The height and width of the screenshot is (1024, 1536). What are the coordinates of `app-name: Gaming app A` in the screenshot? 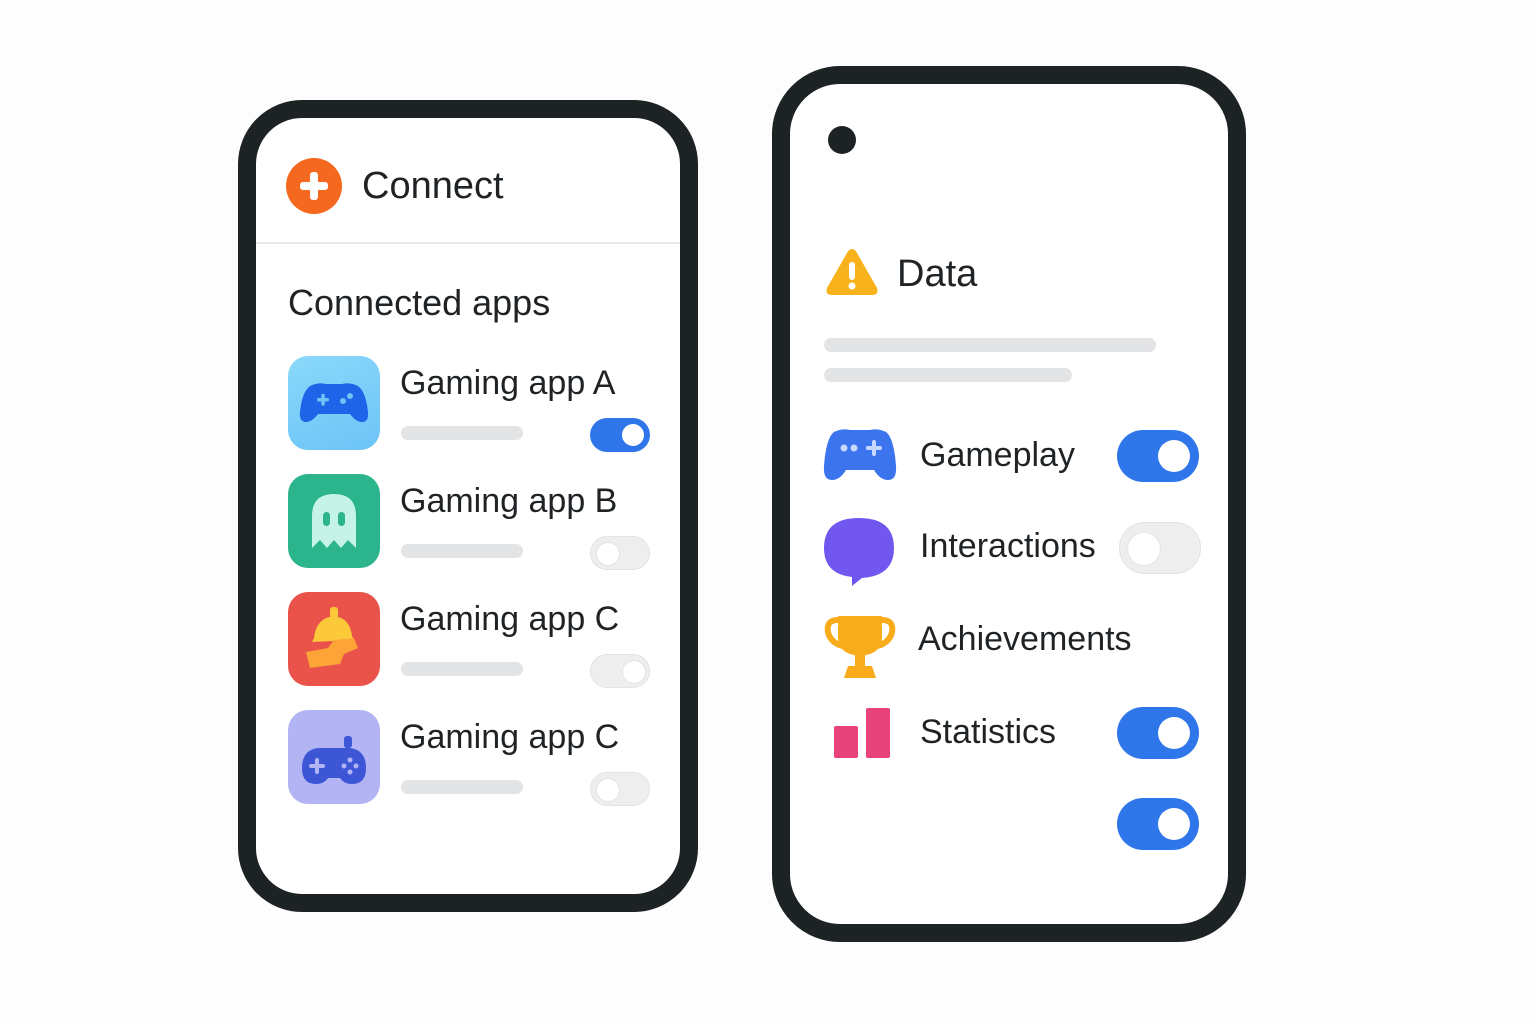 It's located at (508, 383).